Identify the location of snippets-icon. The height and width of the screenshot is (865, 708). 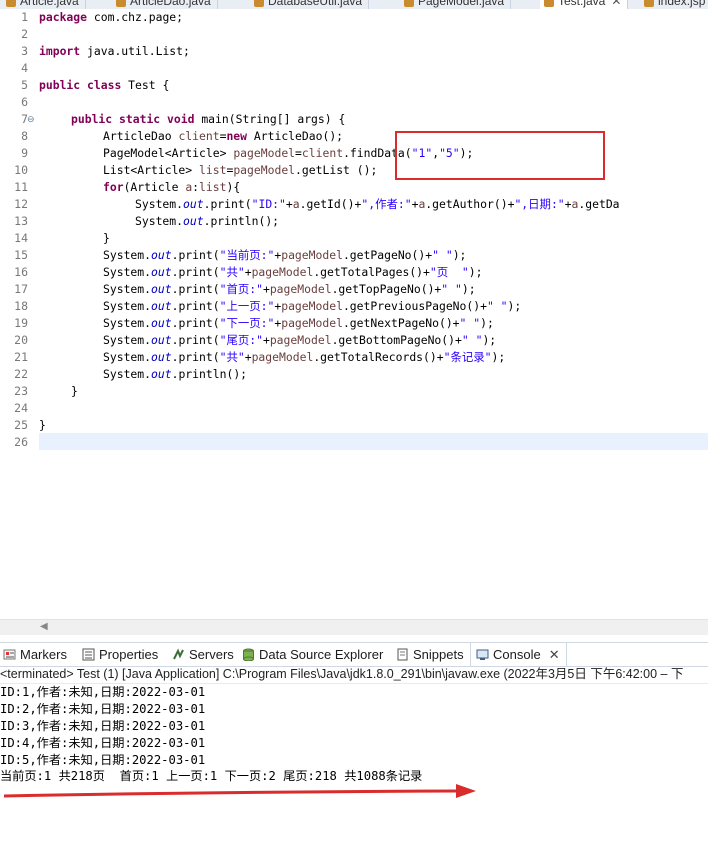
(402, 654).